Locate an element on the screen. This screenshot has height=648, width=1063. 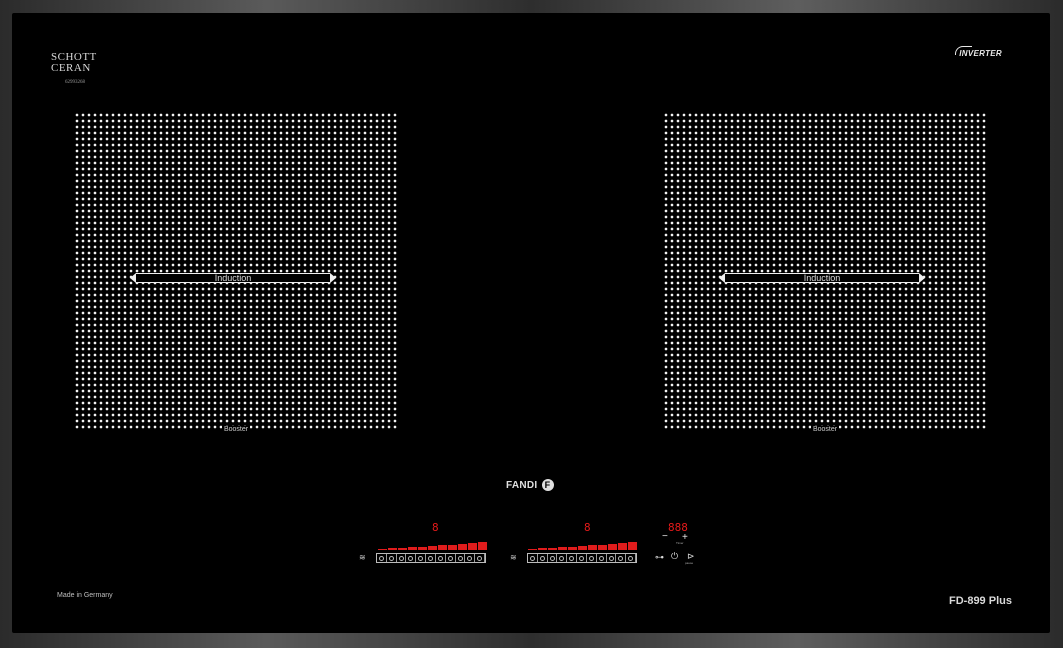
timer-label: Timer is located at coordinates (680, 543).